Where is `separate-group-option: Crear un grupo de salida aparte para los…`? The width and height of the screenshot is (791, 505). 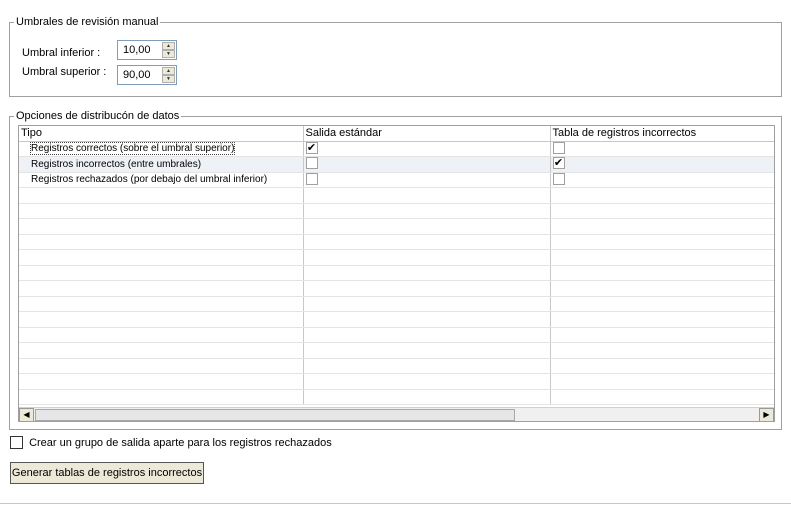
separate-group-option: Crear un grupo de salida aparte para los… is located at coordinates (171, 443).